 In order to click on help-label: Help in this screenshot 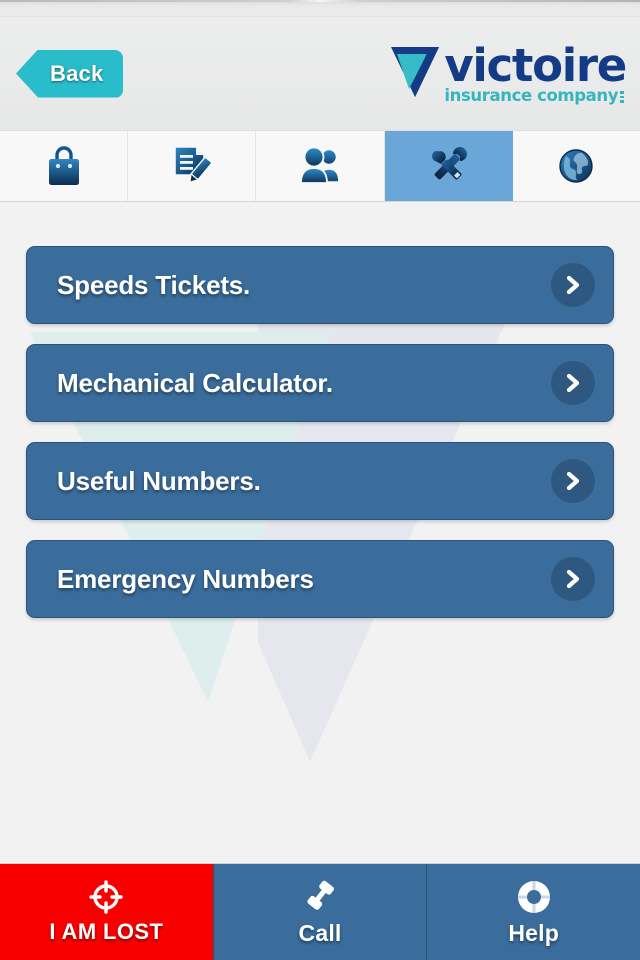, I will do `click(533, 932)`.